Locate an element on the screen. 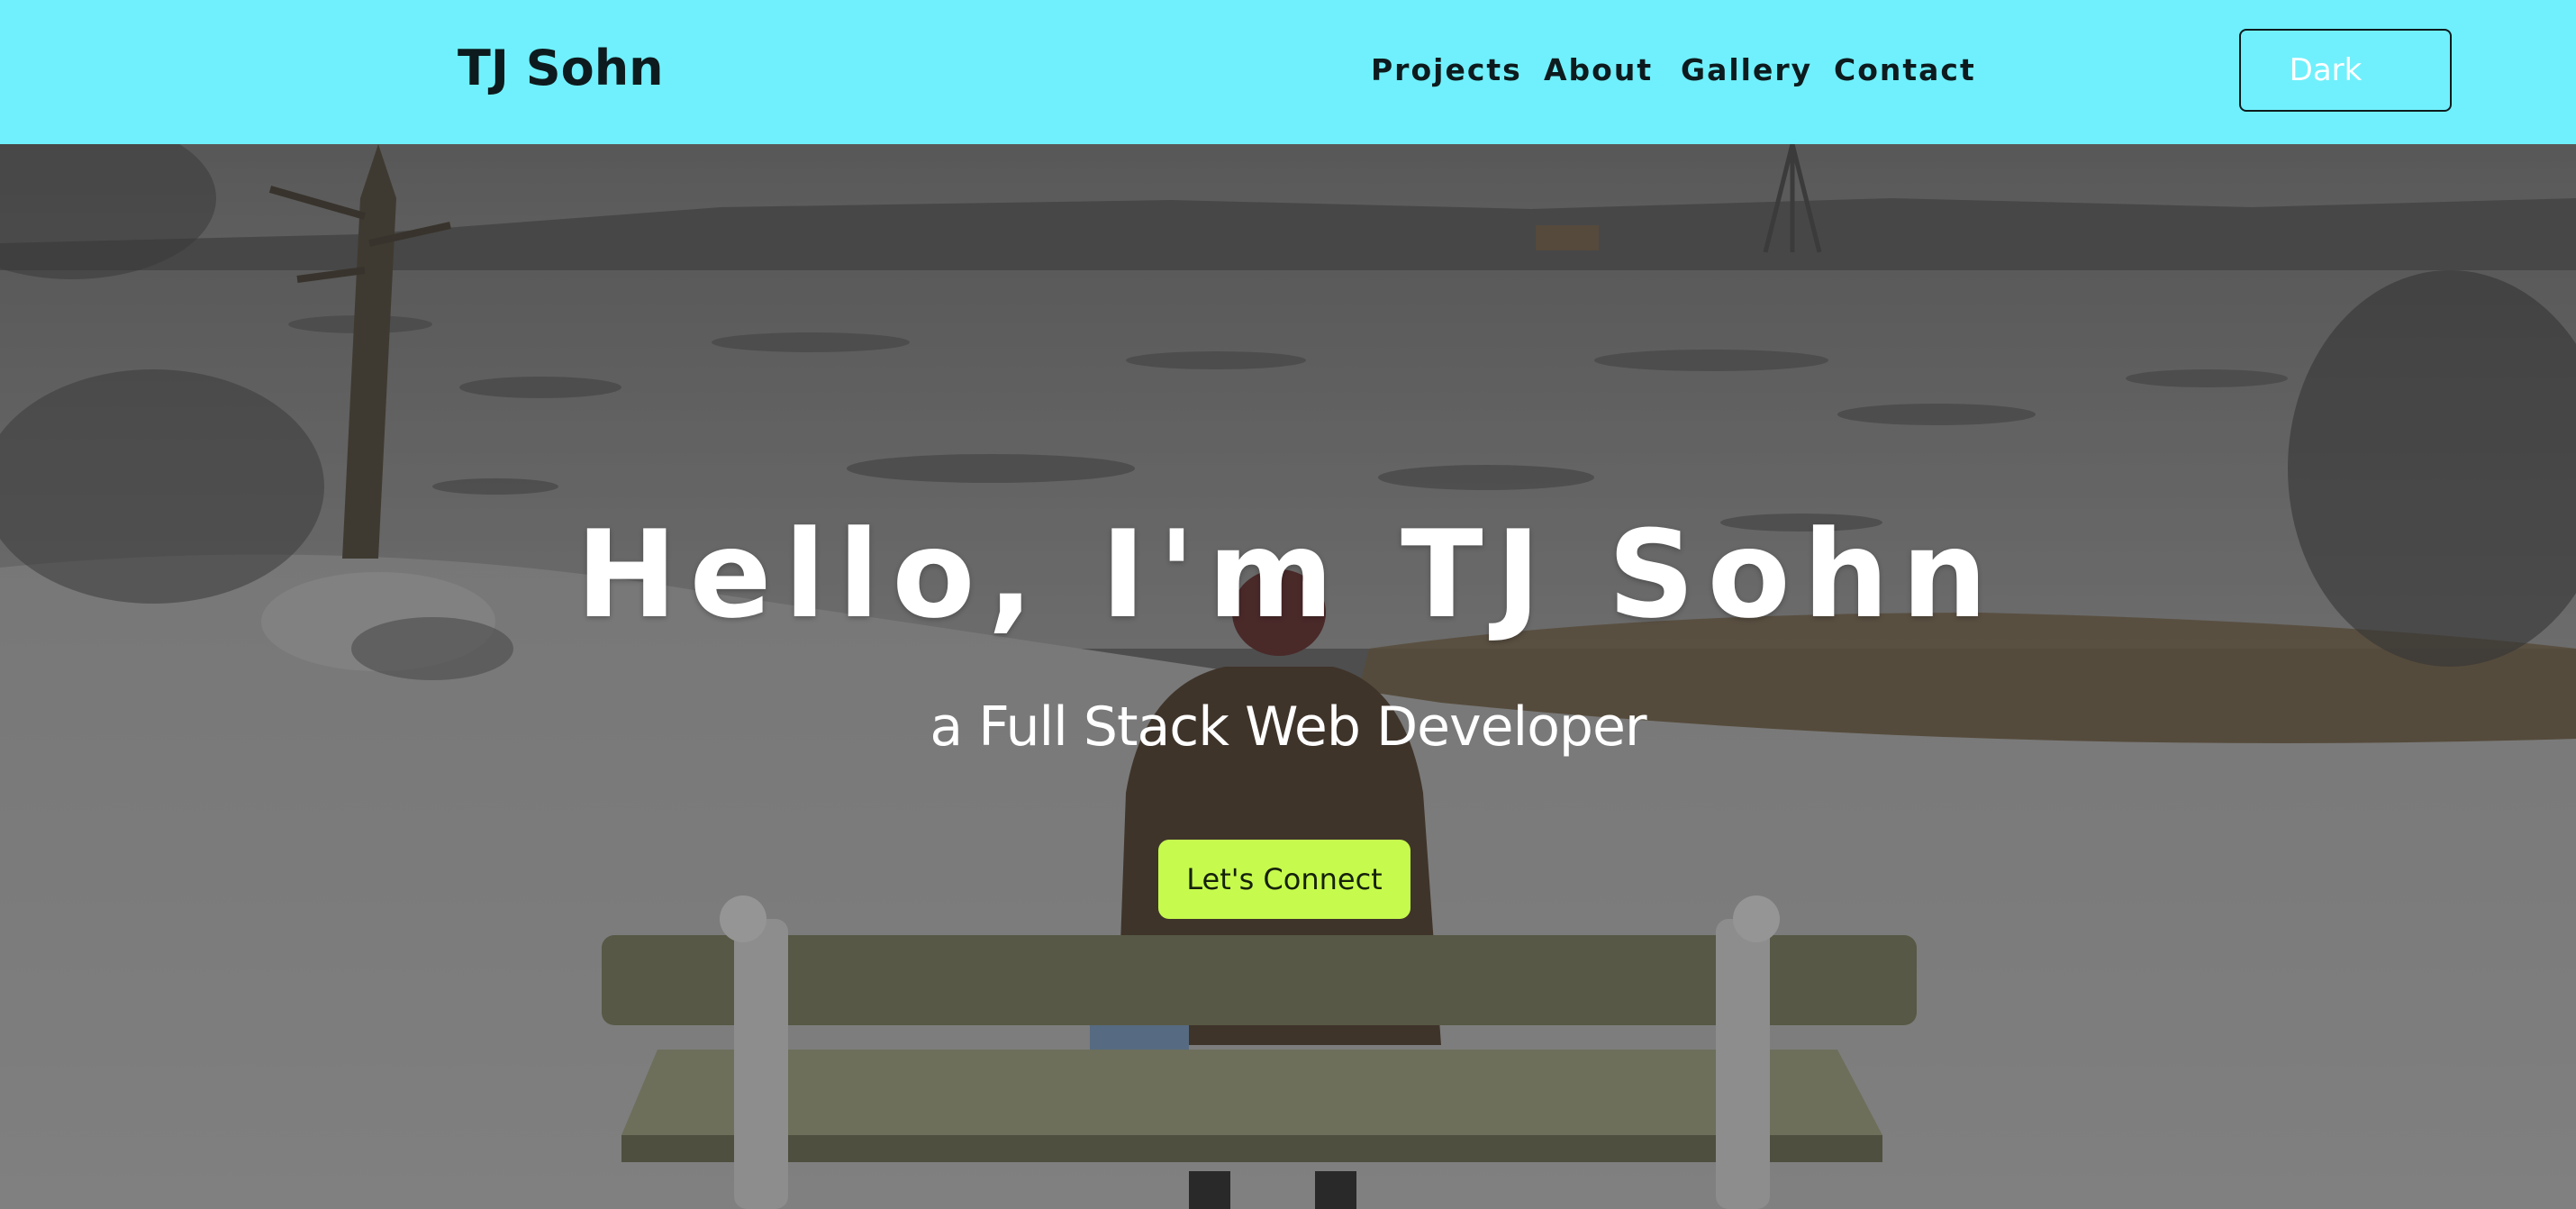 The height and width of the screenshot is (1209, 2576). nav-link-contact: Contact is located at coordinates (1905, 69).